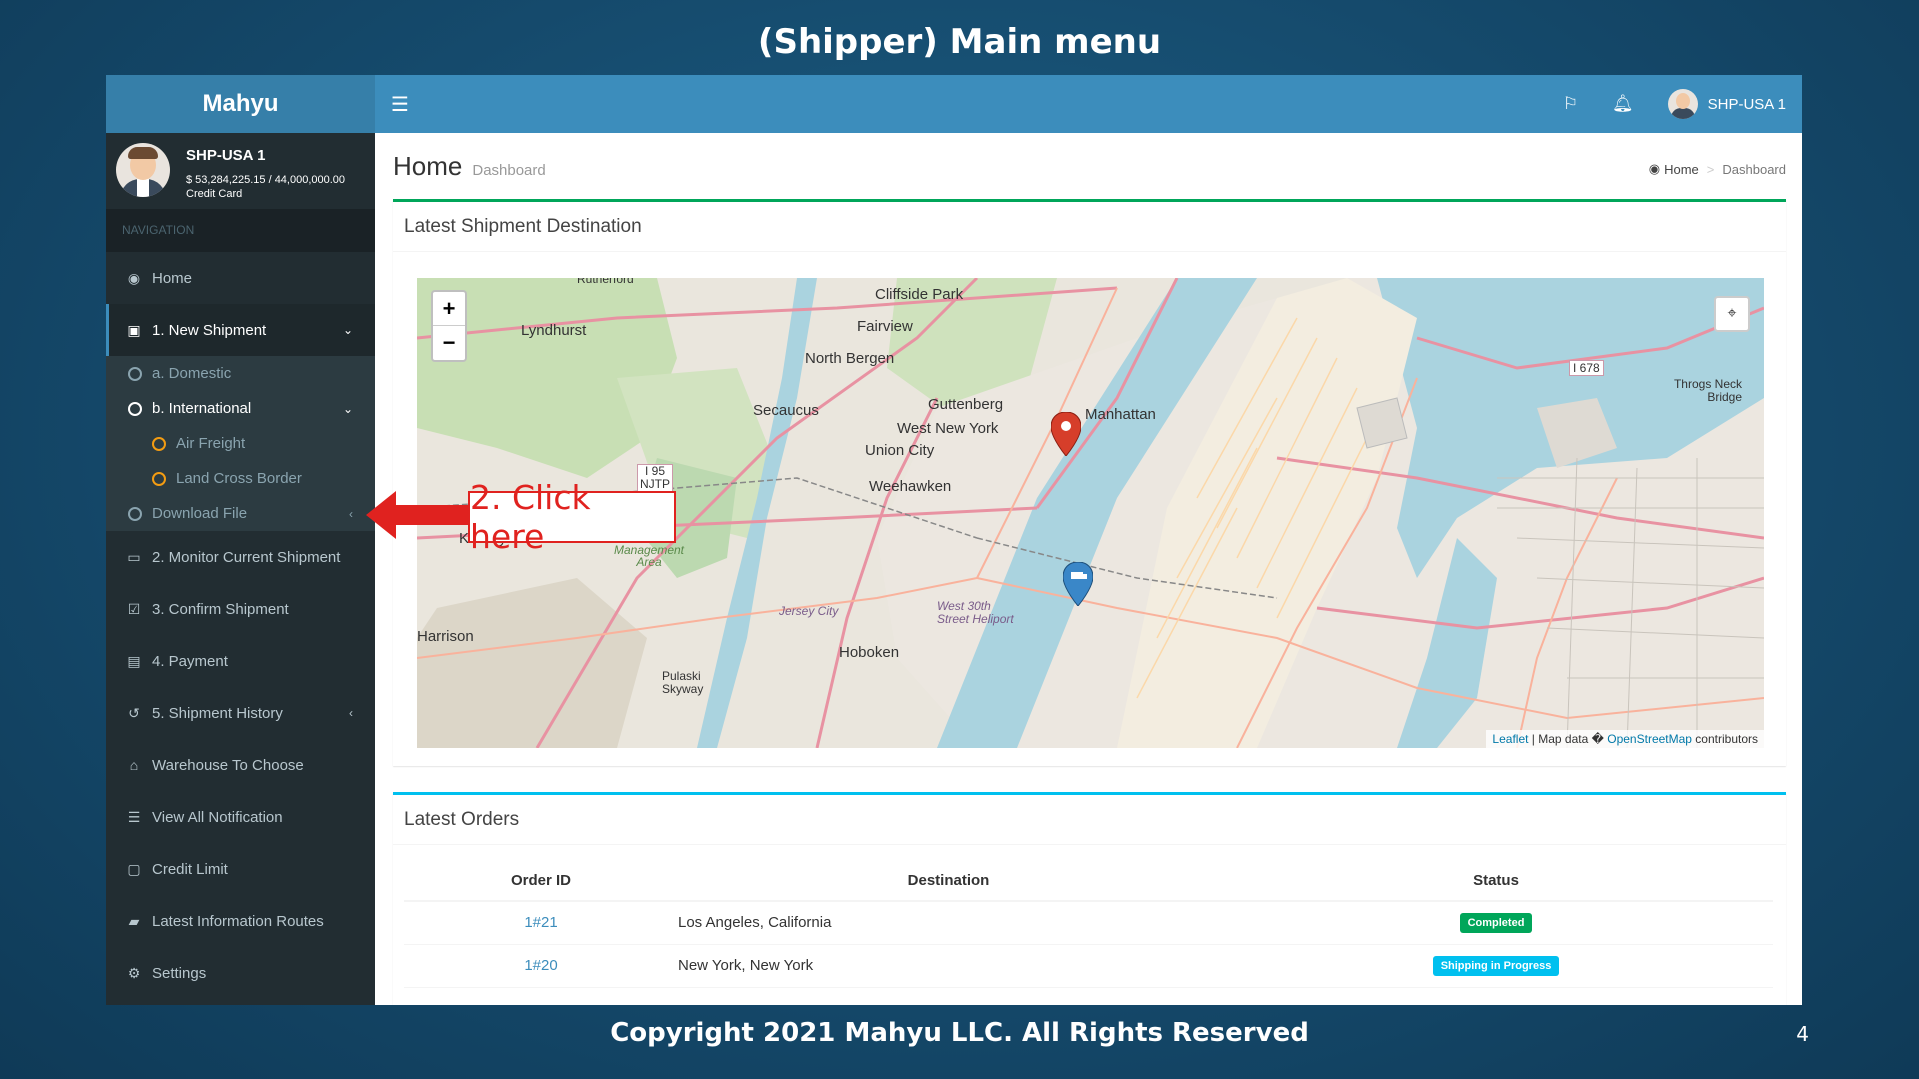 This screenshot has height=1079, width=1919. Describe the element at coordinates (226, 155) in the screenshot. I see `user-name: SHP-USA 1` at that location.